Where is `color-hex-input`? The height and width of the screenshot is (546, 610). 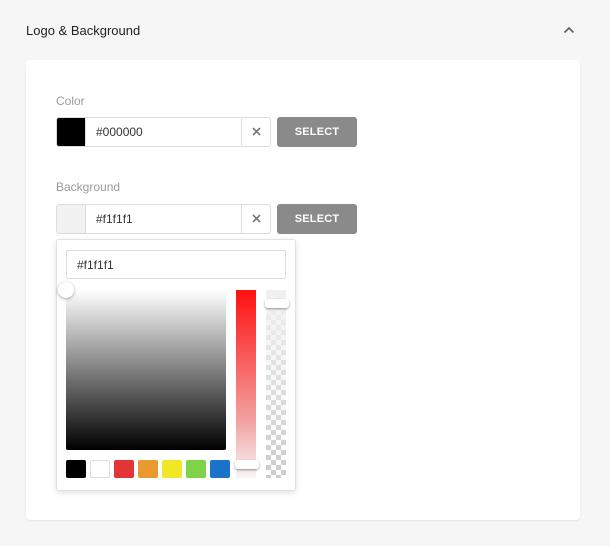
color-hex-input is located at coordinates (164, 132).